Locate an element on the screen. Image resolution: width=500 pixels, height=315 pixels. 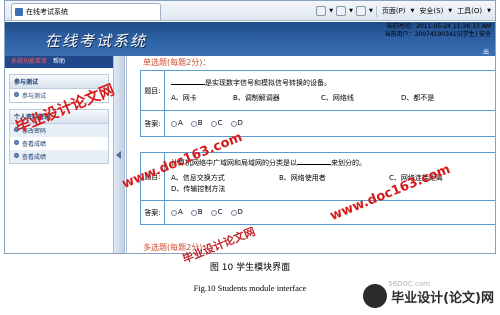
option-c: C、网络线 is located at coordinates (337, 97).